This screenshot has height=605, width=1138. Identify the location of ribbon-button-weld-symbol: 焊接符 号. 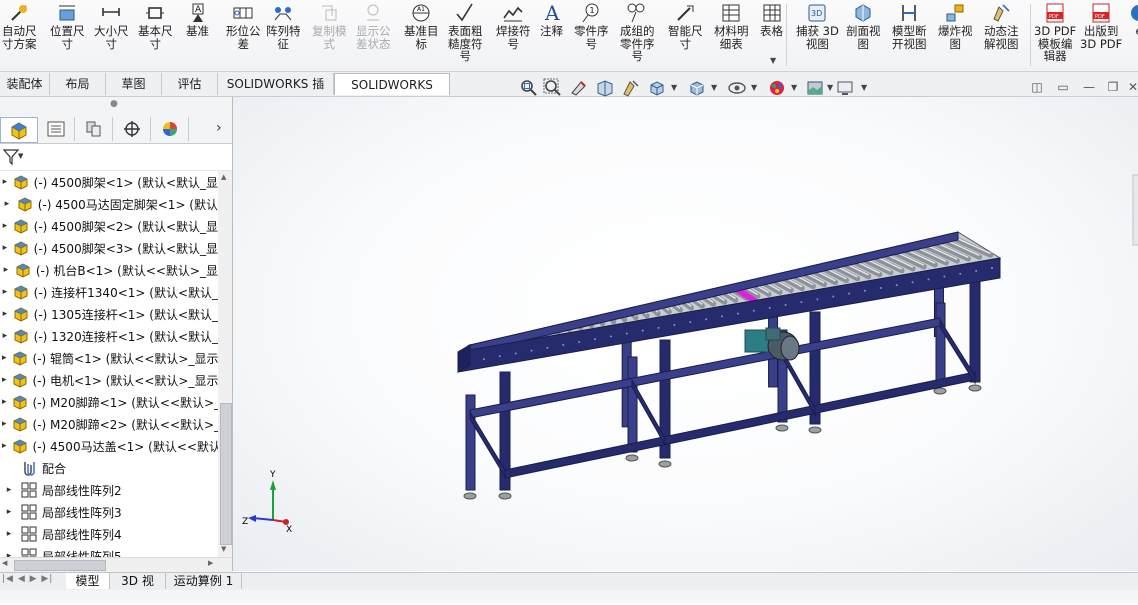
(513, 35).